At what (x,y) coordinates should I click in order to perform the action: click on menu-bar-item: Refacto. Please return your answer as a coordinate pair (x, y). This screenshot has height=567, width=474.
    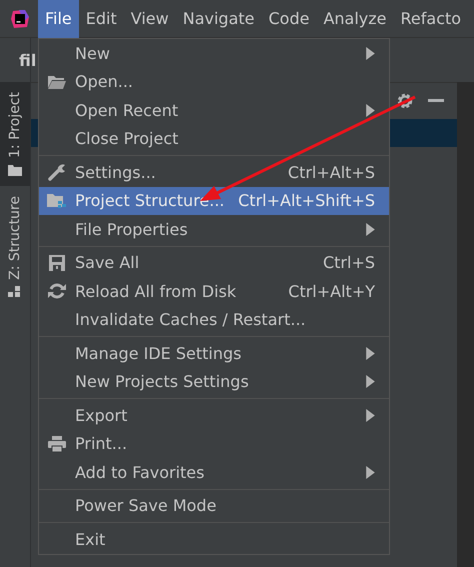
    Looking at the image, I should click on (431, 19).